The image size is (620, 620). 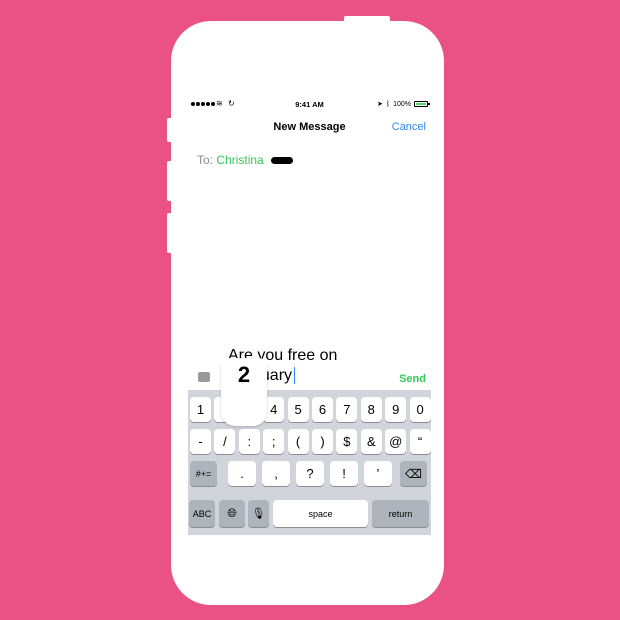 What do you see at coordinates (371, 441) in the screenshot?
I see `key-symbol: &` at bounding box center [371, 441].